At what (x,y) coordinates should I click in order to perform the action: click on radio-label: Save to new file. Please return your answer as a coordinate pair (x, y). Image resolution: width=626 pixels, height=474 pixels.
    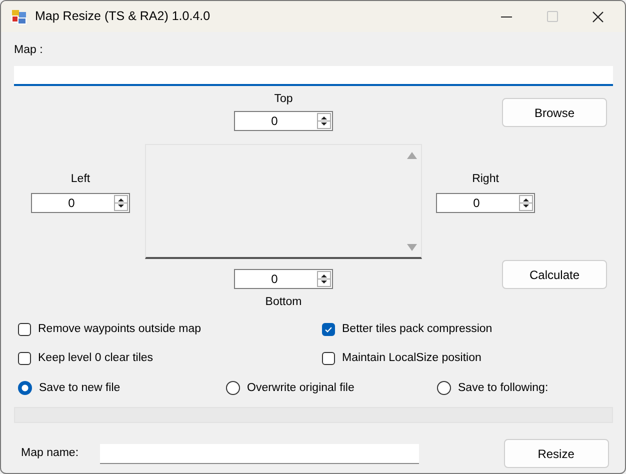
    Looking at the image, I should click on (79, 388).